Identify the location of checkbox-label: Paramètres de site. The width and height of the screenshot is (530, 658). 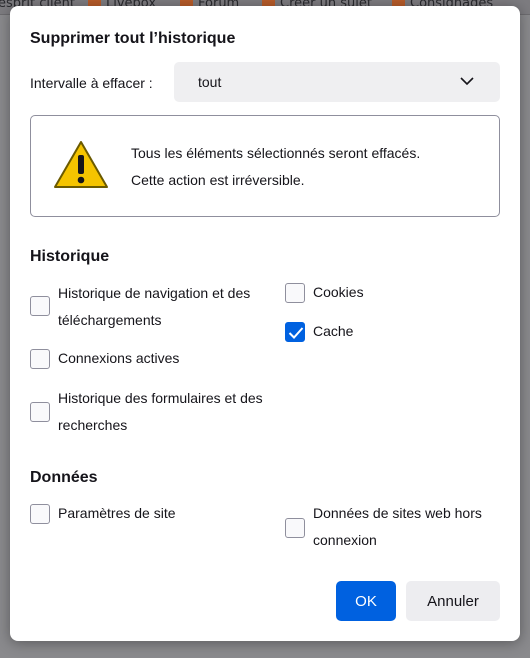
(117, 513).